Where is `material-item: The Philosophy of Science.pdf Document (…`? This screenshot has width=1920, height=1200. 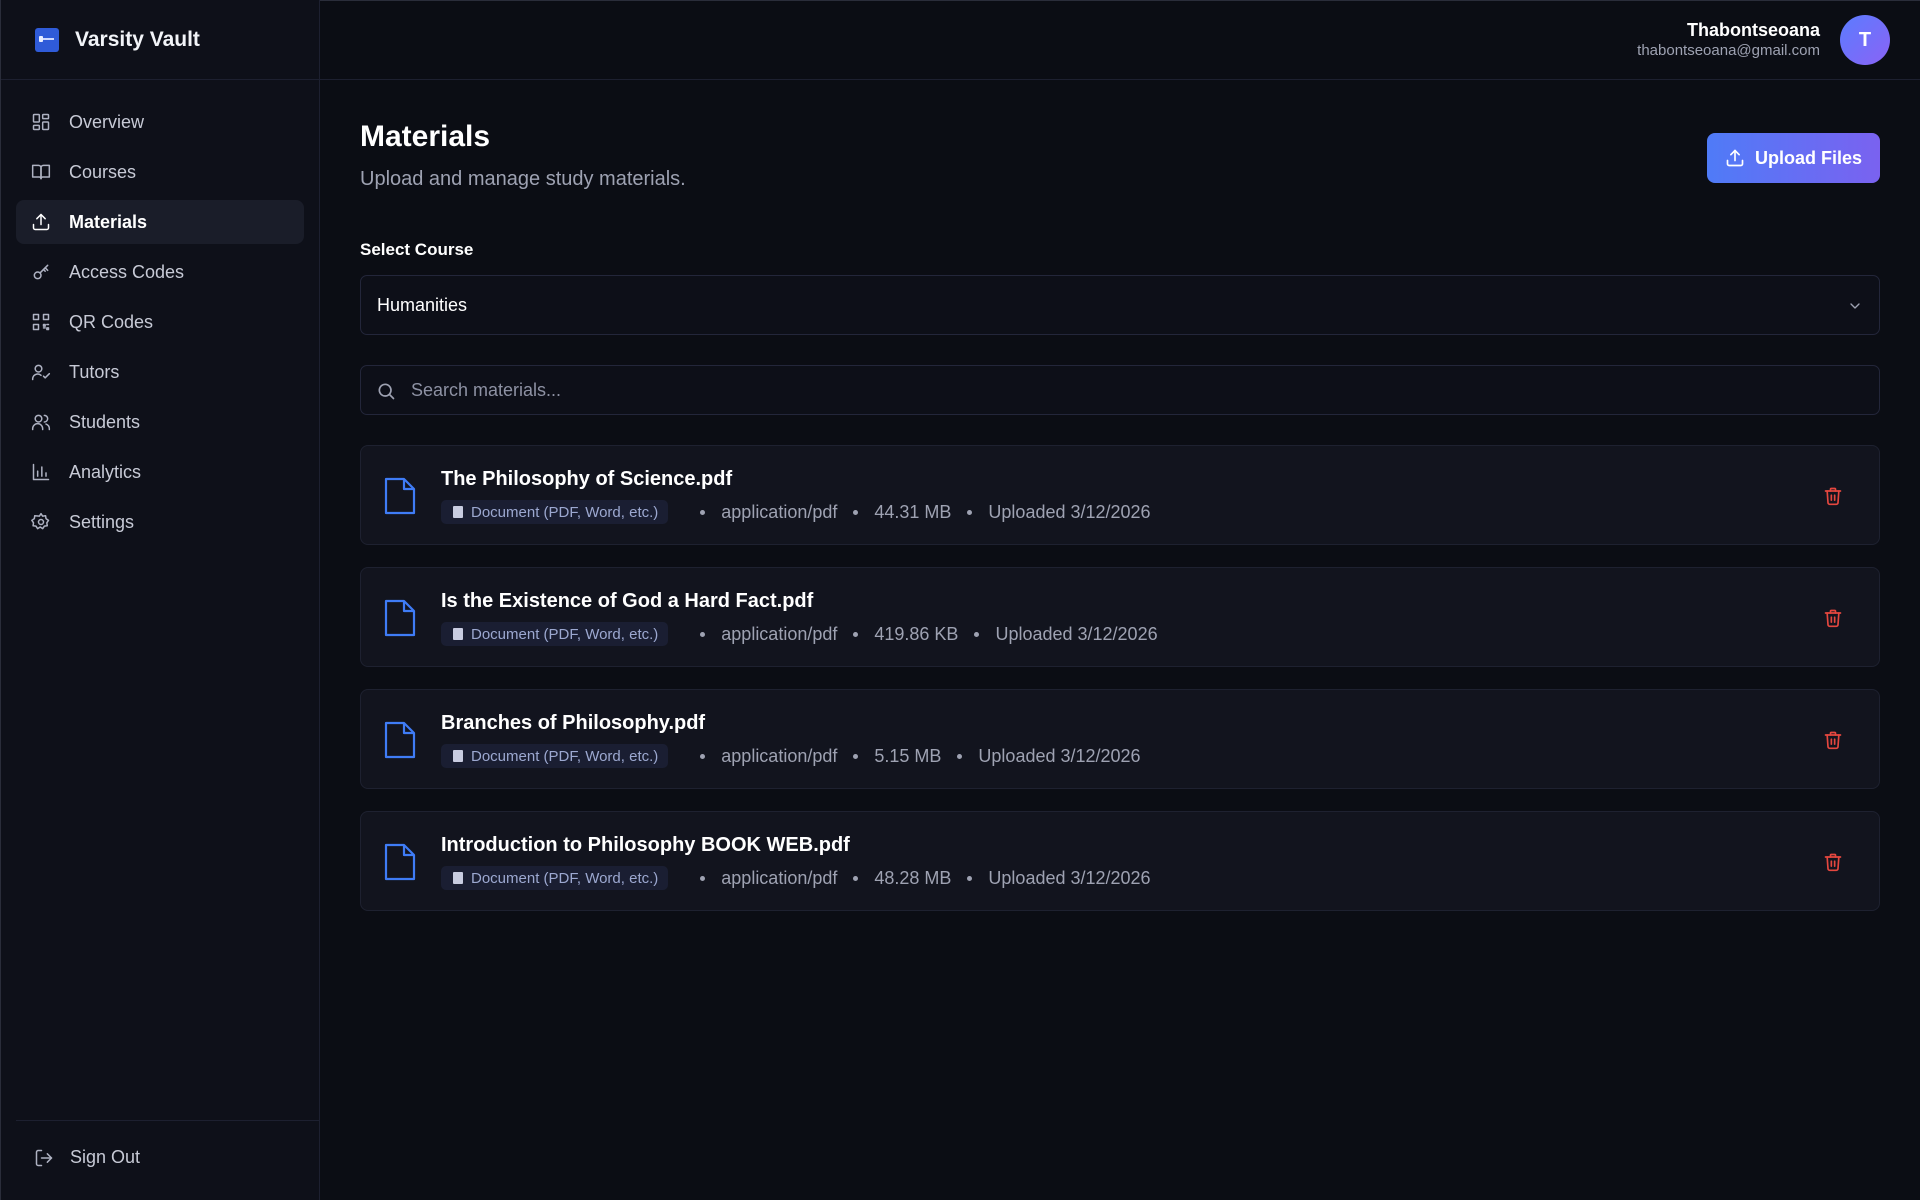 material-item: The Philosophy of Science.pdf Document (… is located at coordinates (1120, 495).